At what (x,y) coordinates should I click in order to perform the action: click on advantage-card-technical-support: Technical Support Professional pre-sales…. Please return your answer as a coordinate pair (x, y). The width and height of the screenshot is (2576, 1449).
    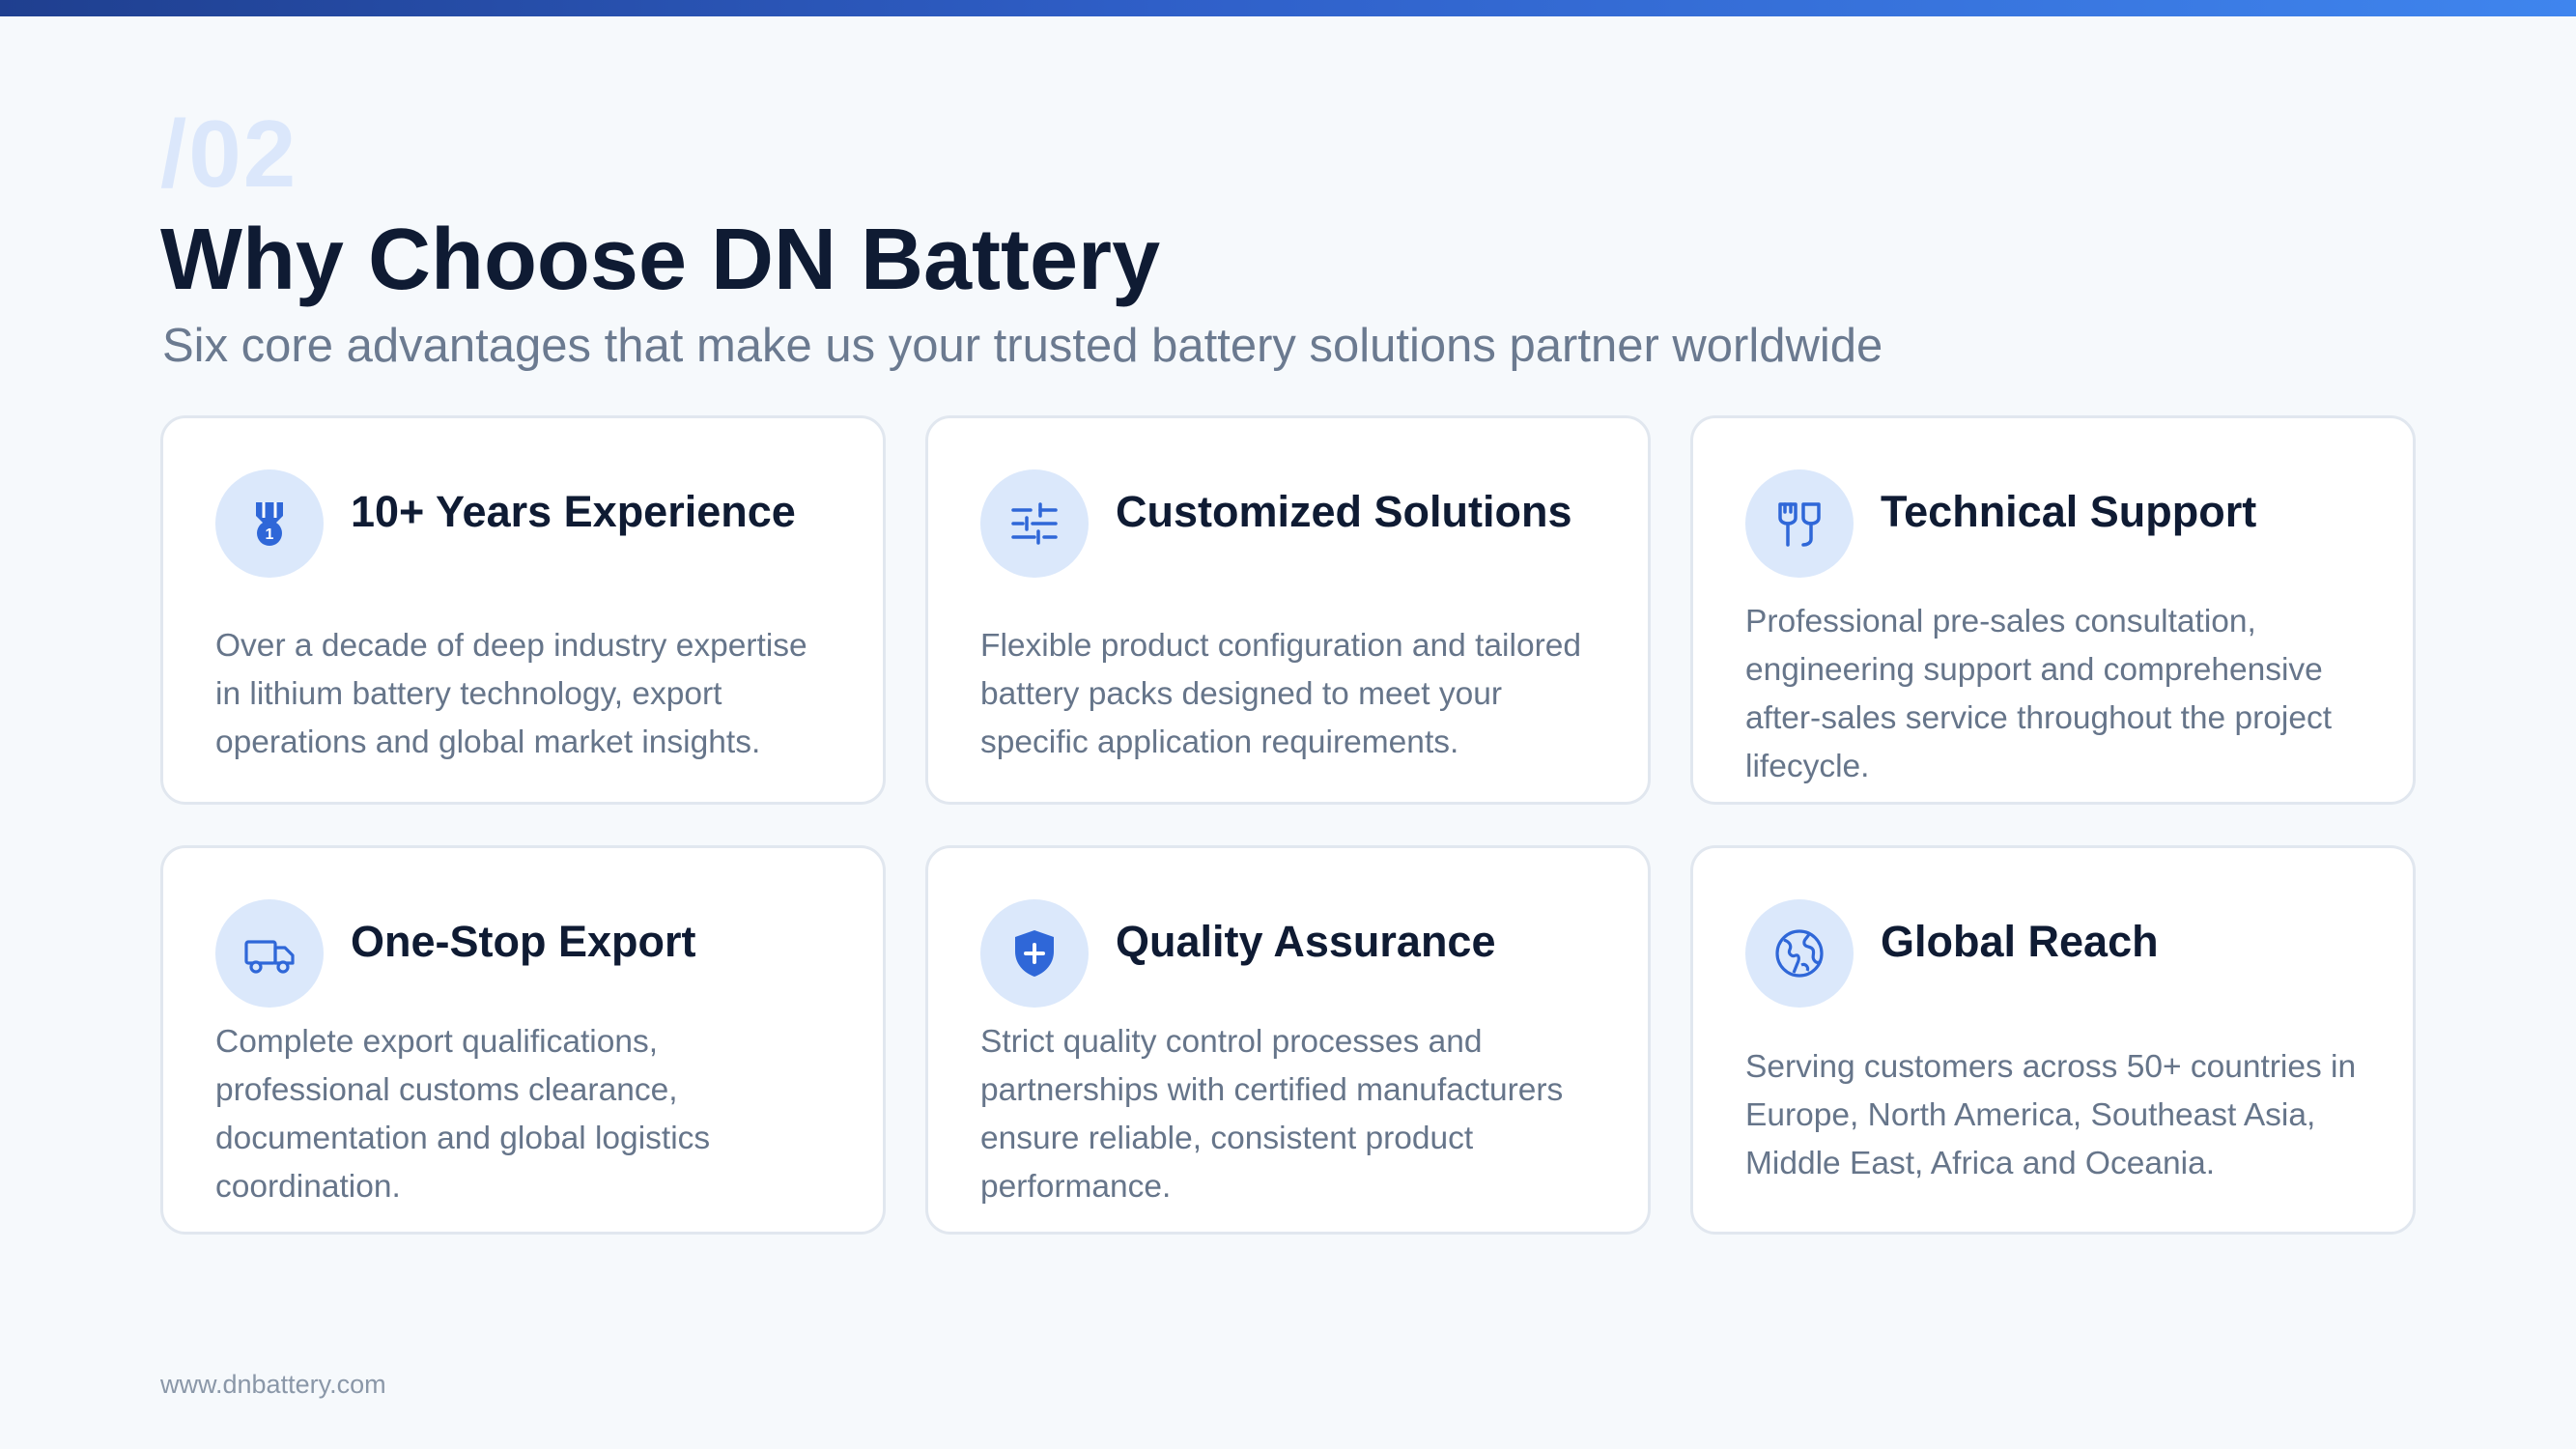
    Looking at the image, I should click on (2053, 610).